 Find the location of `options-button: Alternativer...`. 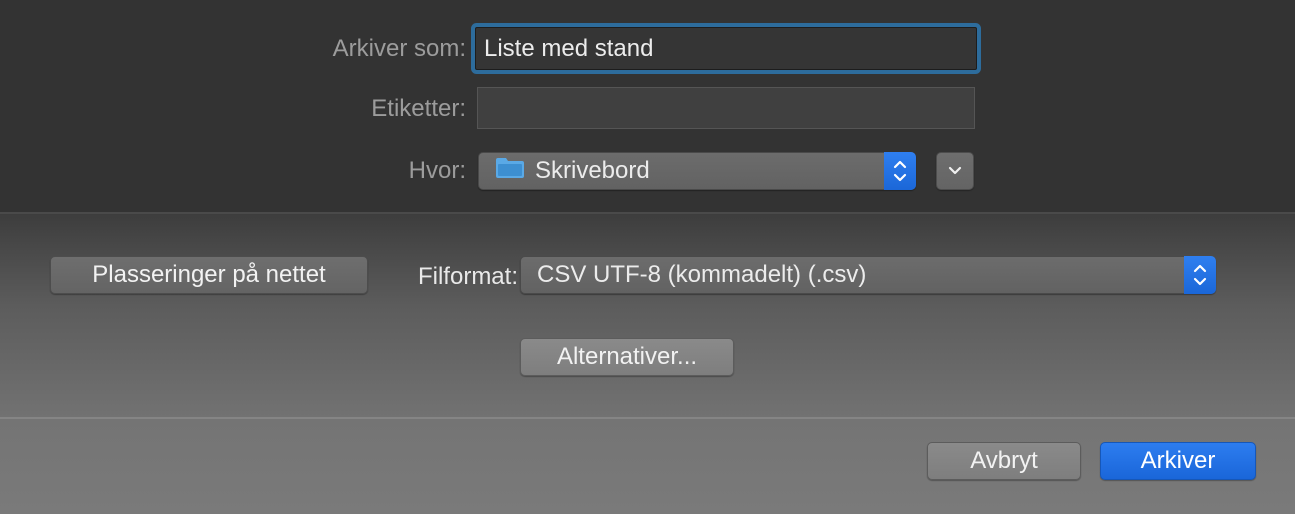

options-button: Alternativer... is located at coordinates (627, 357).